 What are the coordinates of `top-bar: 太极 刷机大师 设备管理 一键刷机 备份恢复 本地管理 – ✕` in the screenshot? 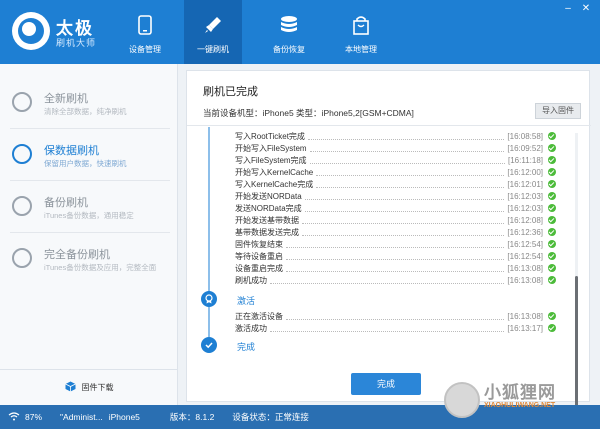 It's located at (300, 32).